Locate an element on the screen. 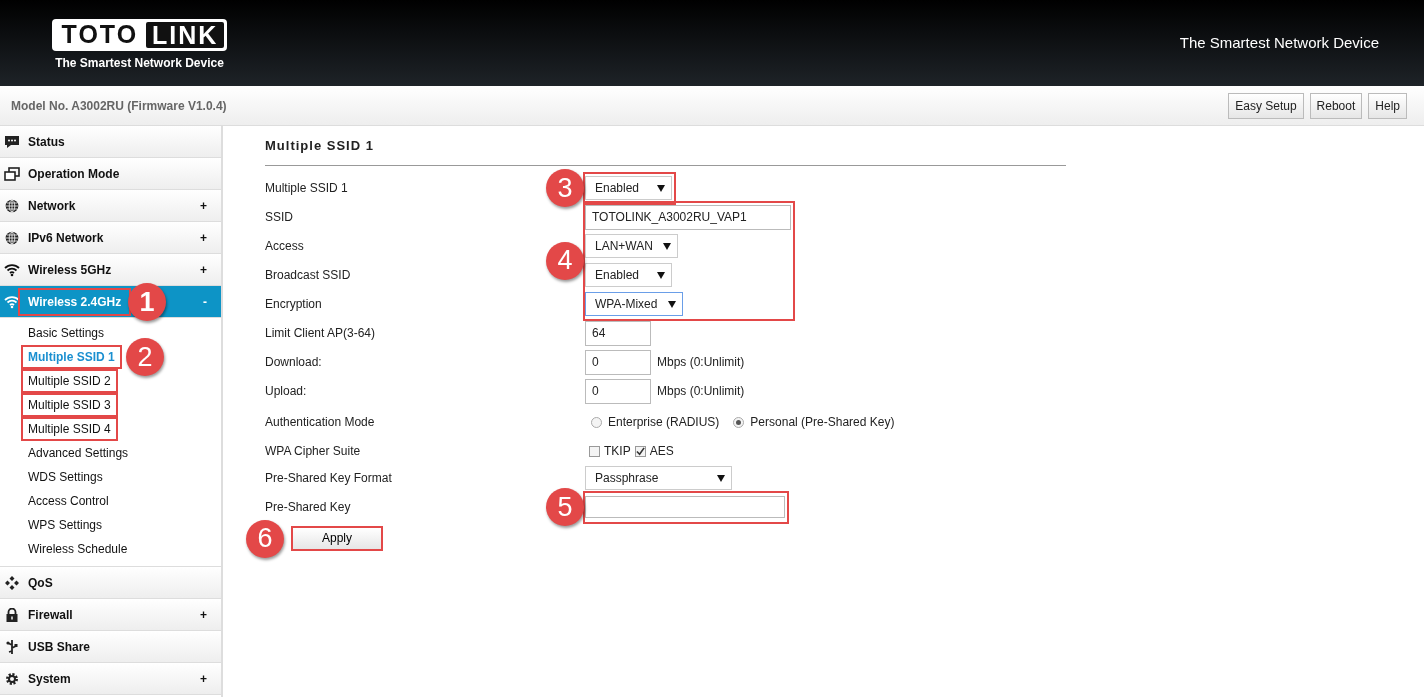 This screenshot has height=697, width=1424. logo-tagline: The Smartest Network Device is located at coordinates (139, 63).